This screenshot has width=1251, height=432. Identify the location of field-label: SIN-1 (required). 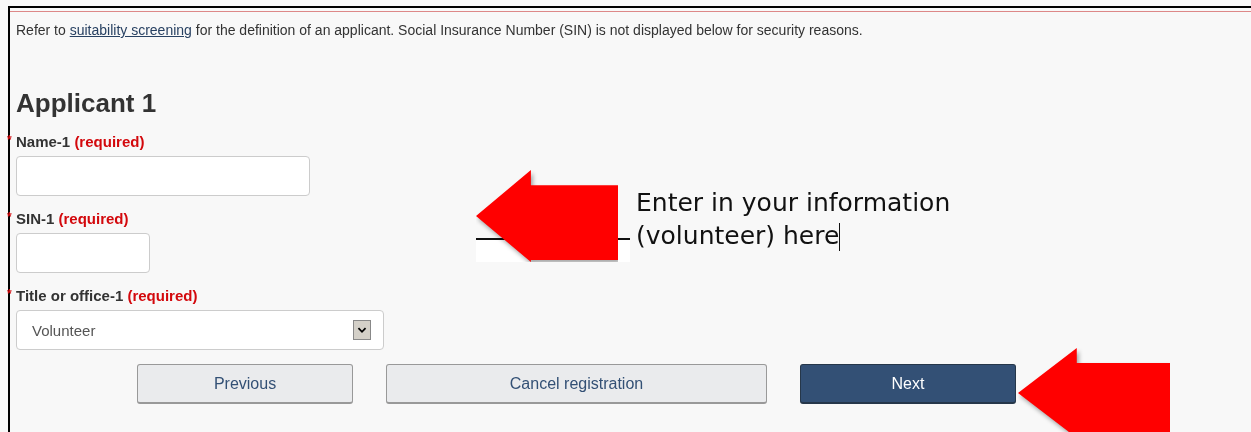
(72, 218).